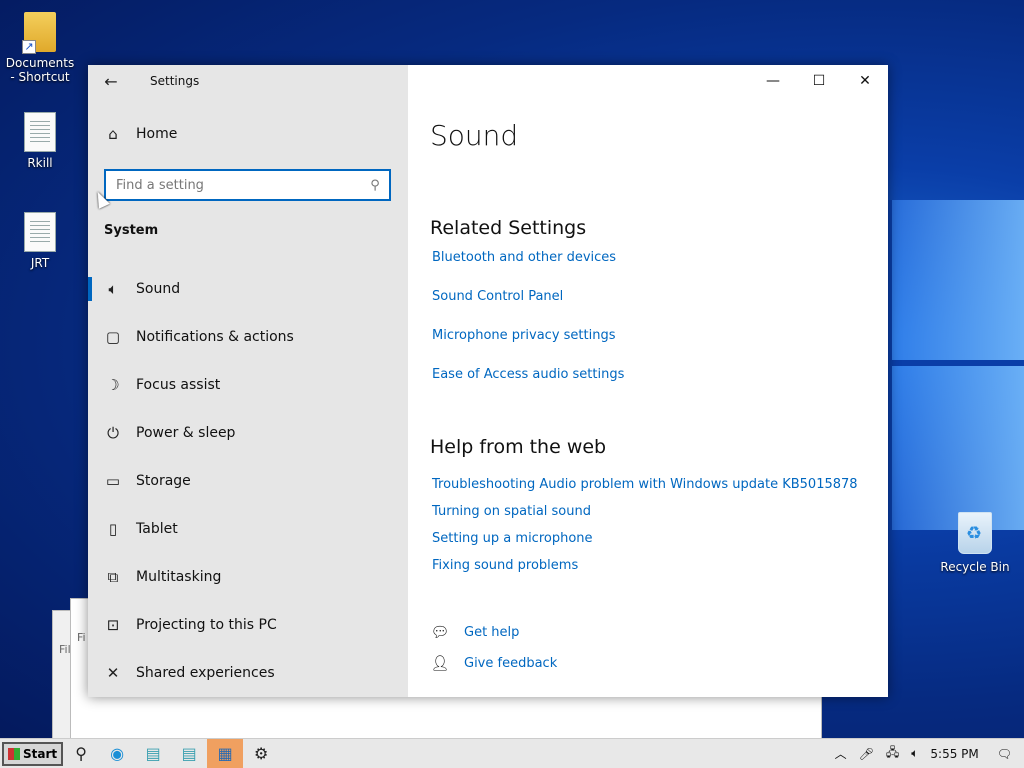 This screenshot has height=768, width=1024. I want to click on link-microphone-privacy: Microphone privacy settings, so click(524, 335).